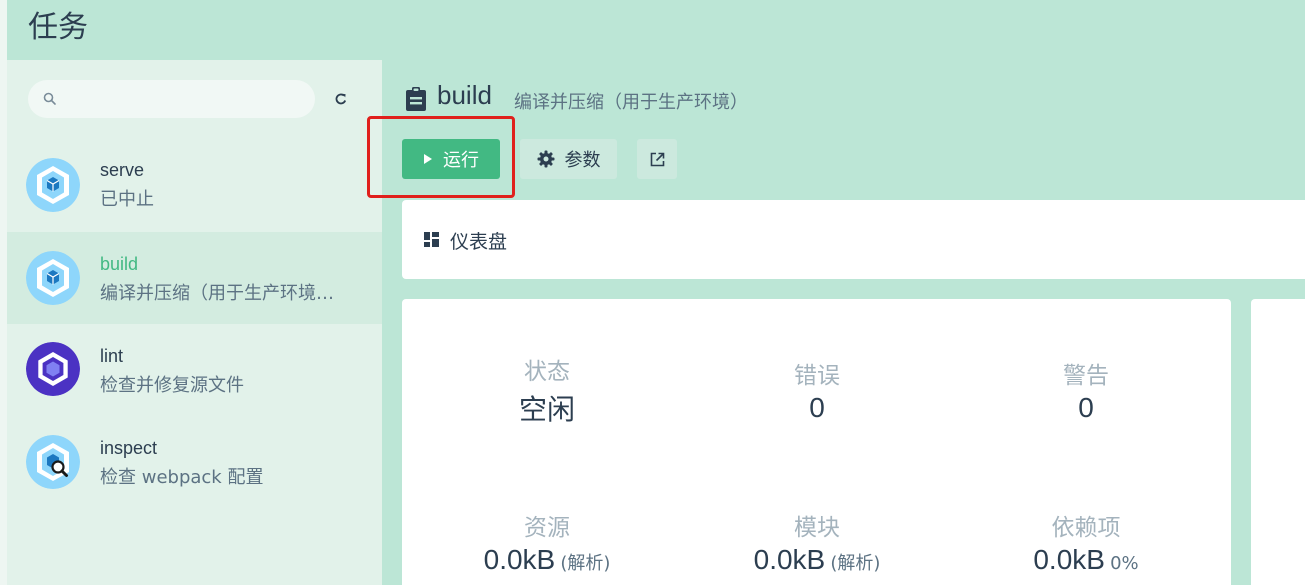  Describe the element at coordinates (1278, 442) in the screenshot. I see `side-card` at that location.